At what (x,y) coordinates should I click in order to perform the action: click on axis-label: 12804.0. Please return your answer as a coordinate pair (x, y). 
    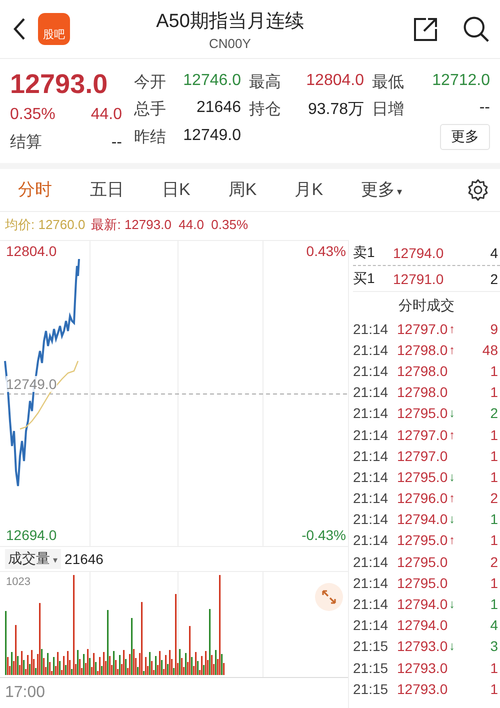
    Looking at the image, I should click on (31, 251).